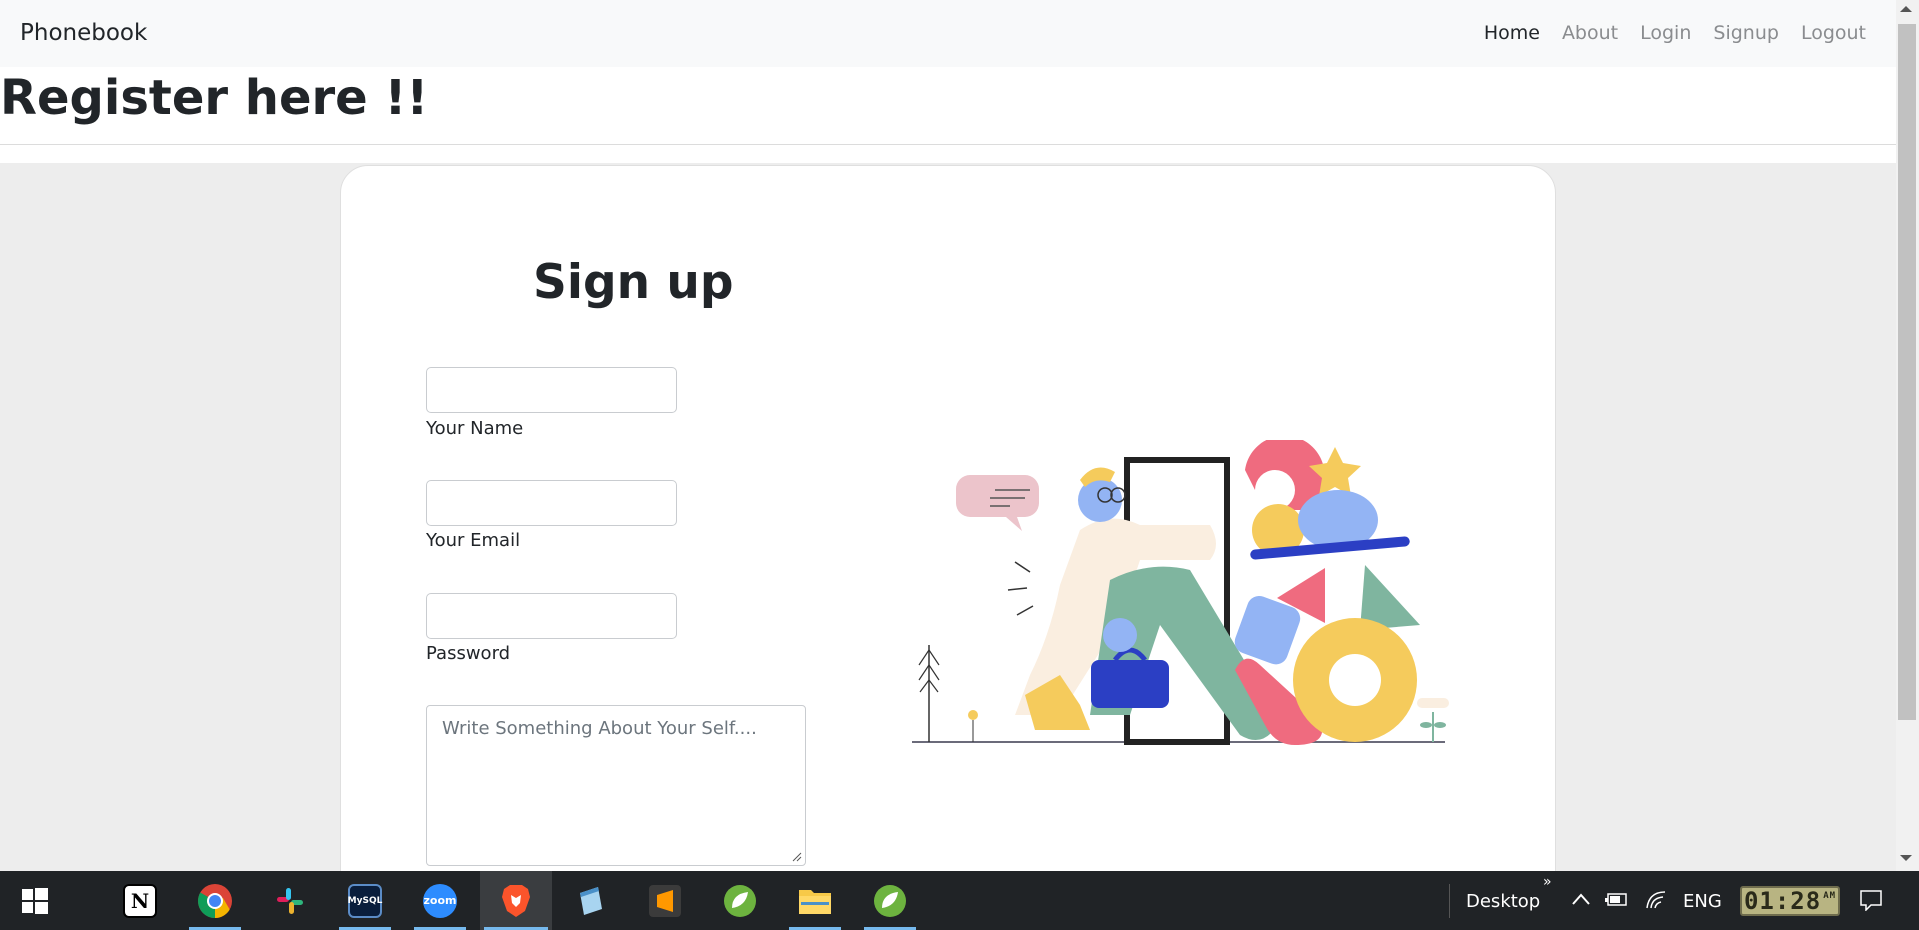 This screenshot has height=930, width=1919. I want to click on taskbar-separator, so click(1449, 901).